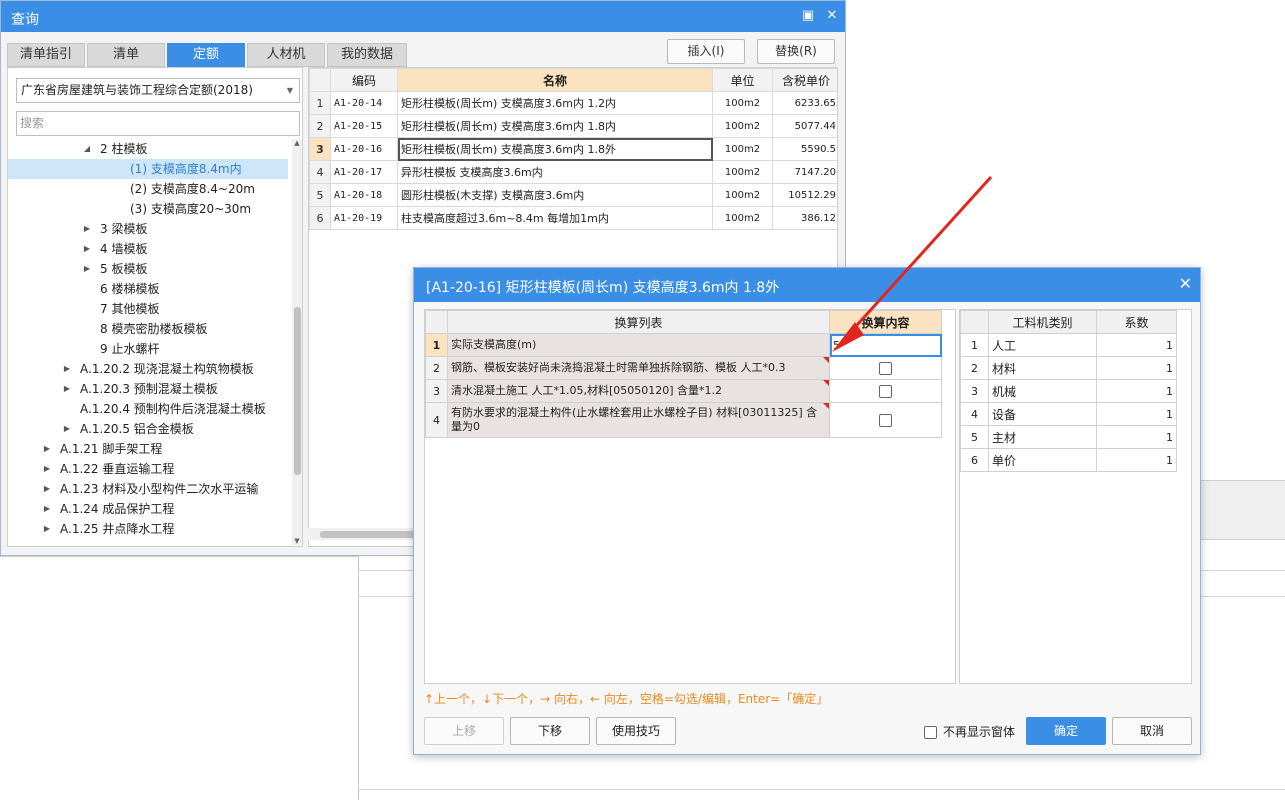 The height and width of the screenshot is (800, 1285). Describe the element at coordinates (158, 90) in the screenshot. I see `quota-library-select: 广东省房屋建筑与装饰工程综合定额(2018) ▼` at that location.